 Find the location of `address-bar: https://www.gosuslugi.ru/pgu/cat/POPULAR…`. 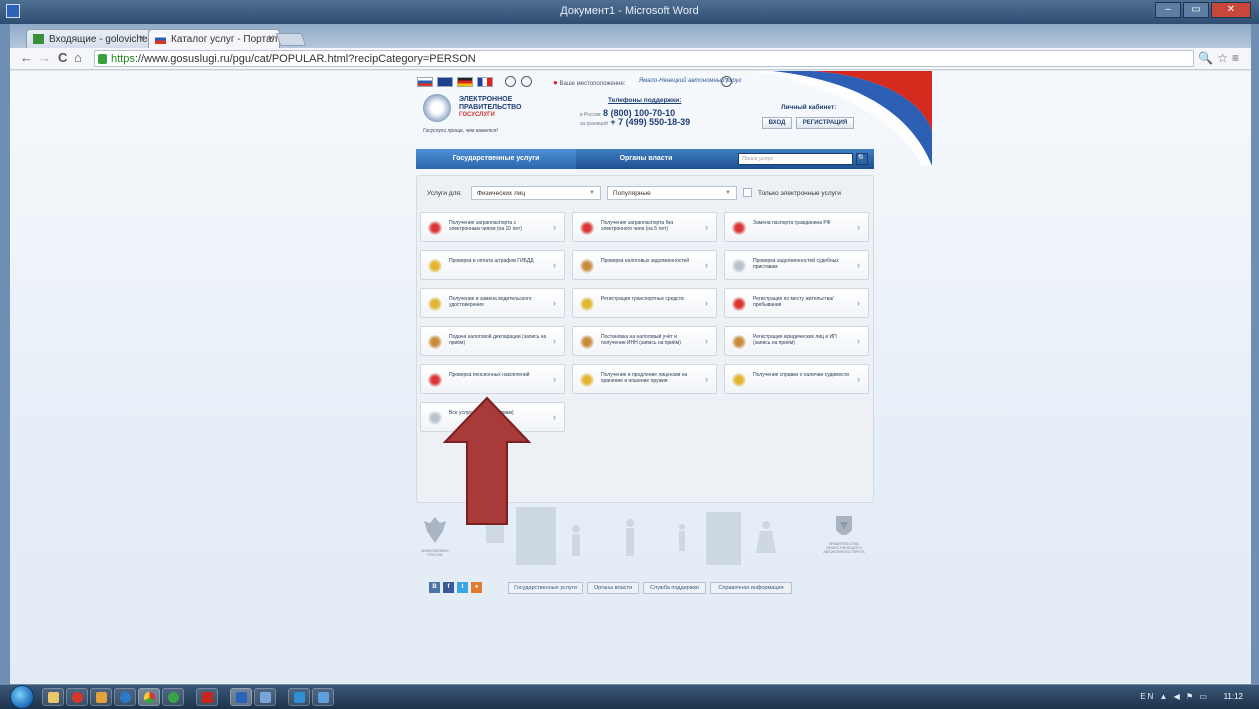

address-bar: https://www.gosuslugi.ru/pgu/cat/POPULAR… is located at coordinates (644, 58).